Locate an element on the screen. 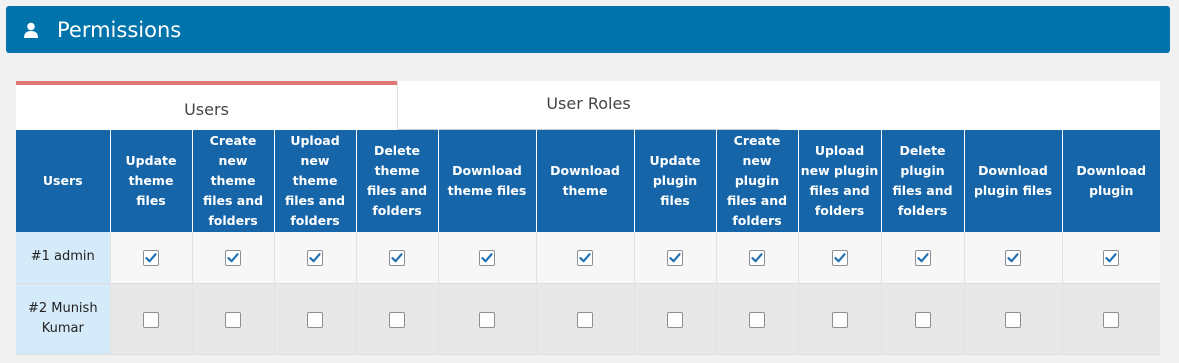 This screenshot has width=1179, height=363. user-icon is located at coordinates (31, 30).